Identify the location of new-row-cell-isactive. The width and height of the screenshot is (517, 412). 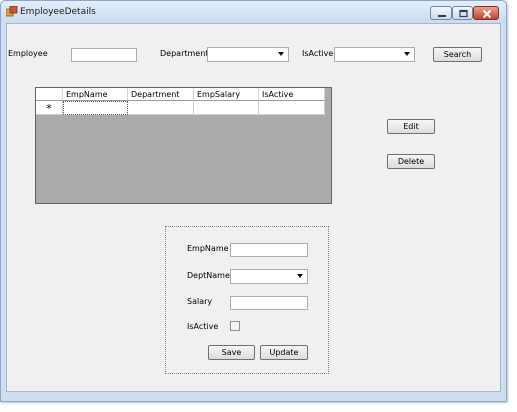
(292, 108).